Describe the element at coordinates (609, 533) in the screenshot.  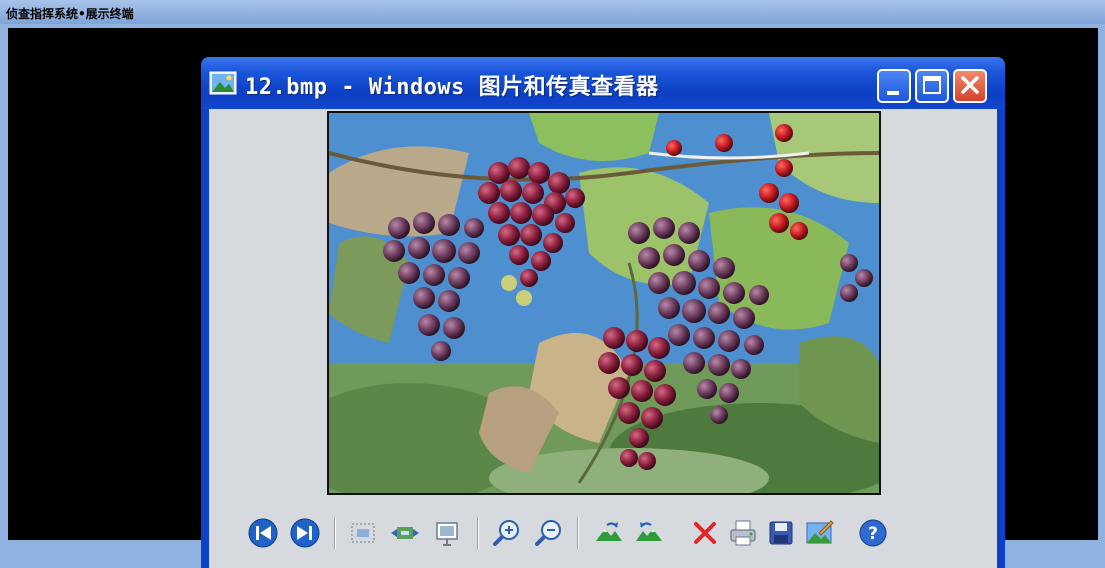
I see `rotate-cw-icon` at that location.